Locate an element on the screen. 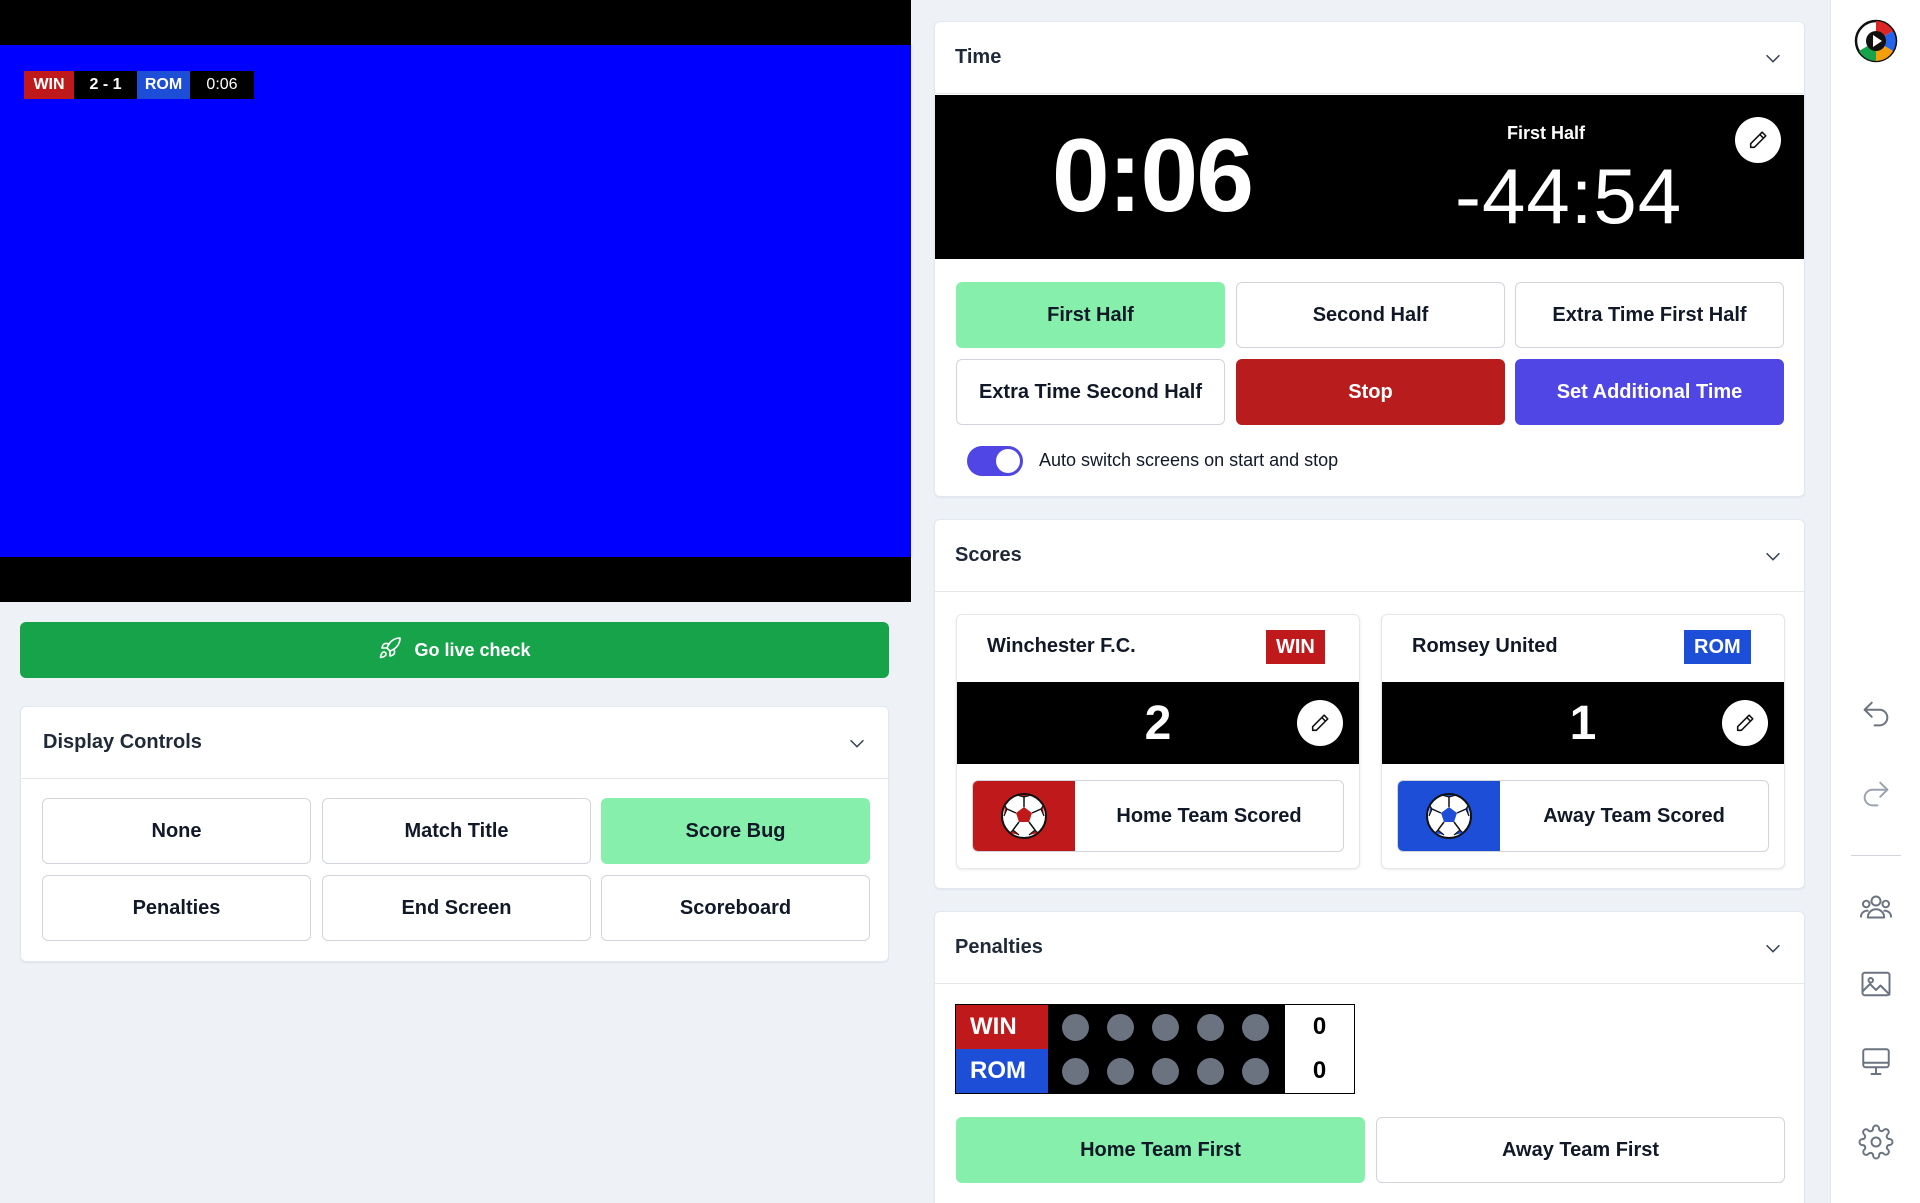  images-icon is located at coordinates (1876, 984).